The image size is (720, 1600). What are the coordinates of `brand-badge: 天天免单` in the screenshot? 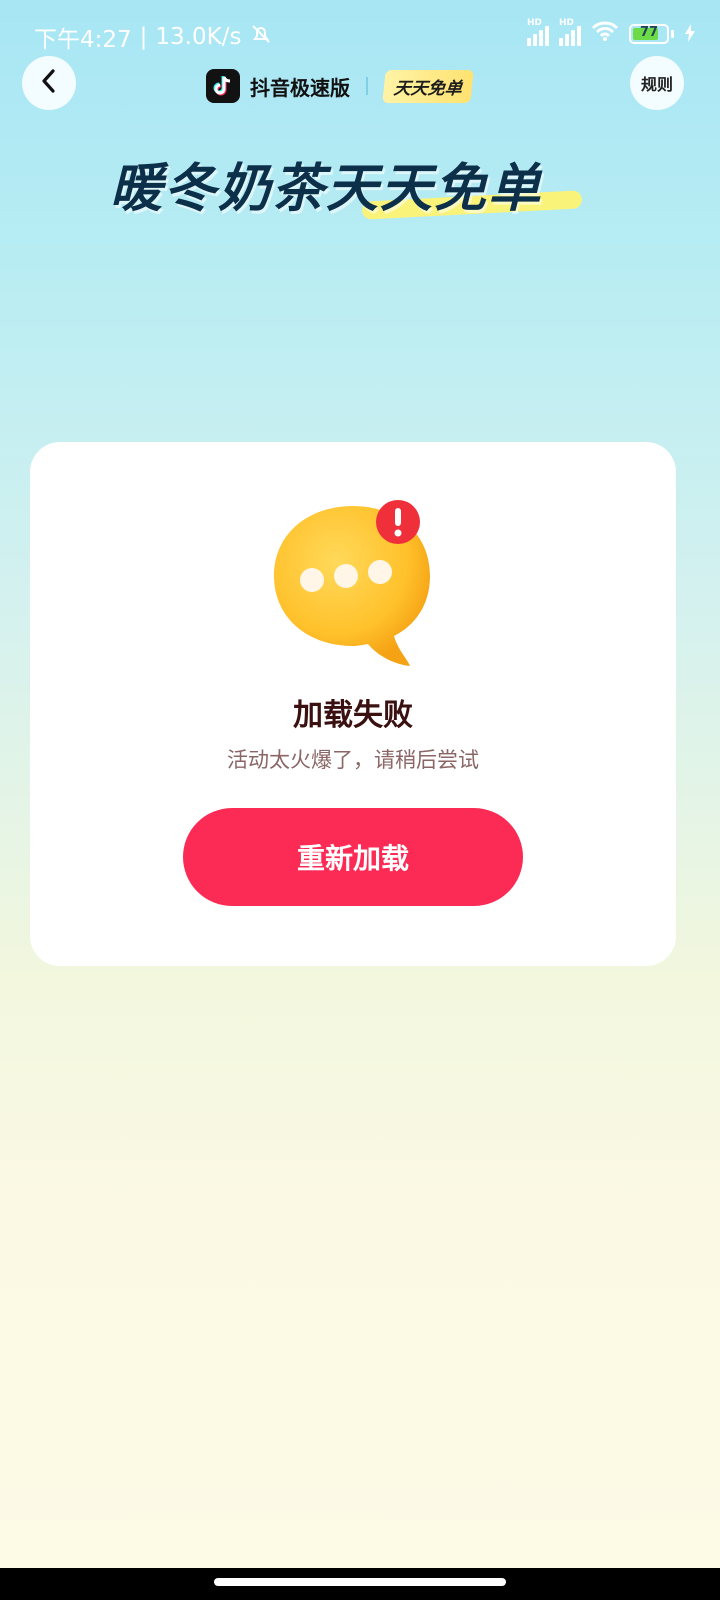 It's located at (428, 86).